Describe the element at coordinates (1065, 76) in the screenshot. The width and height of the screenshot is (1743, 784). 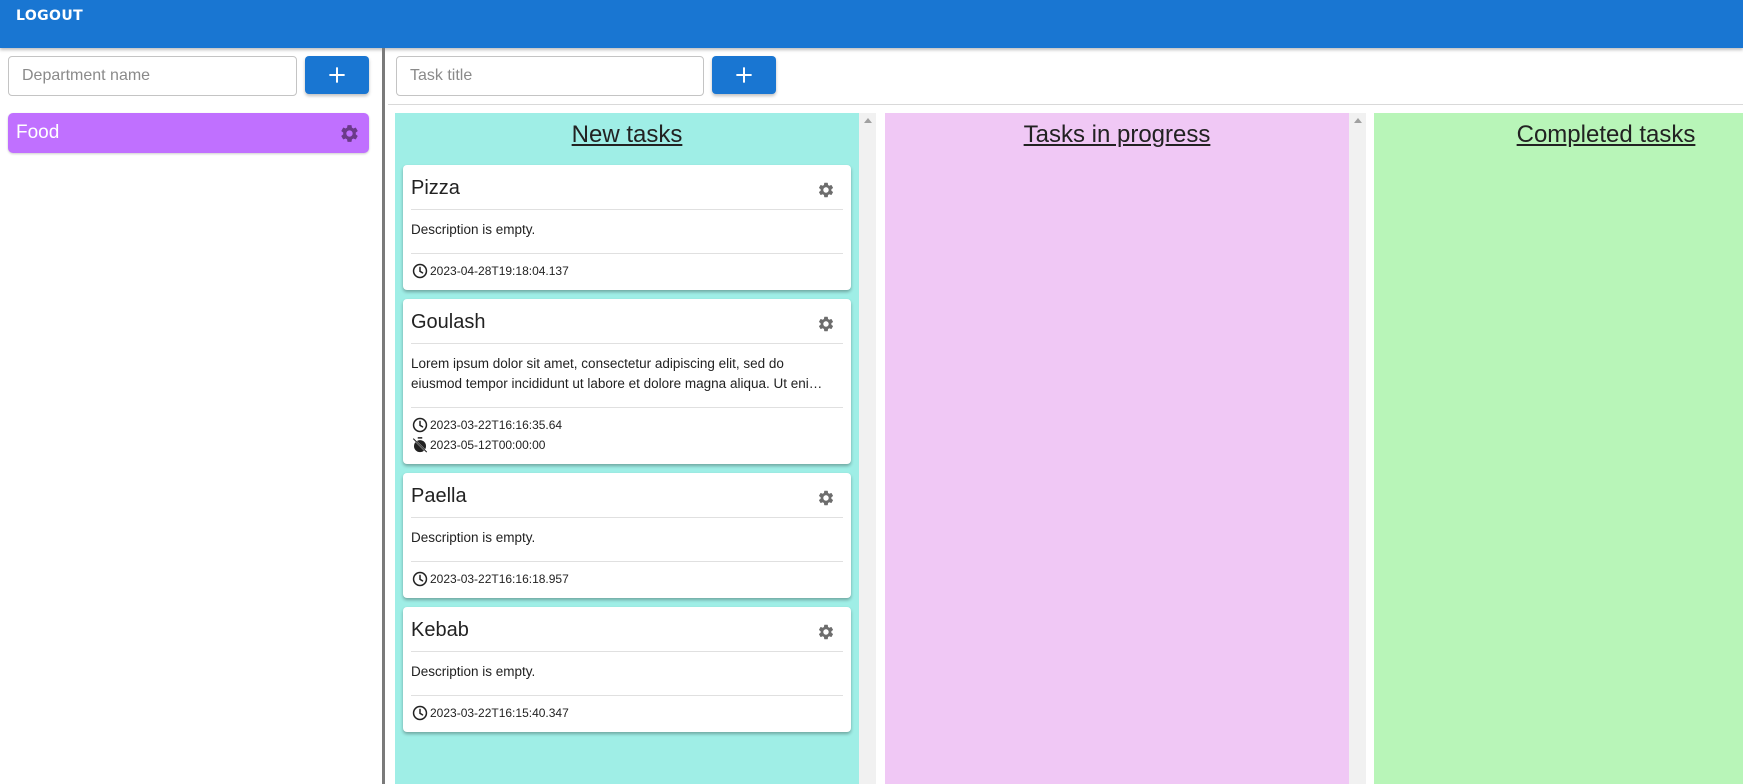
I see `task-toolbar` at that location.